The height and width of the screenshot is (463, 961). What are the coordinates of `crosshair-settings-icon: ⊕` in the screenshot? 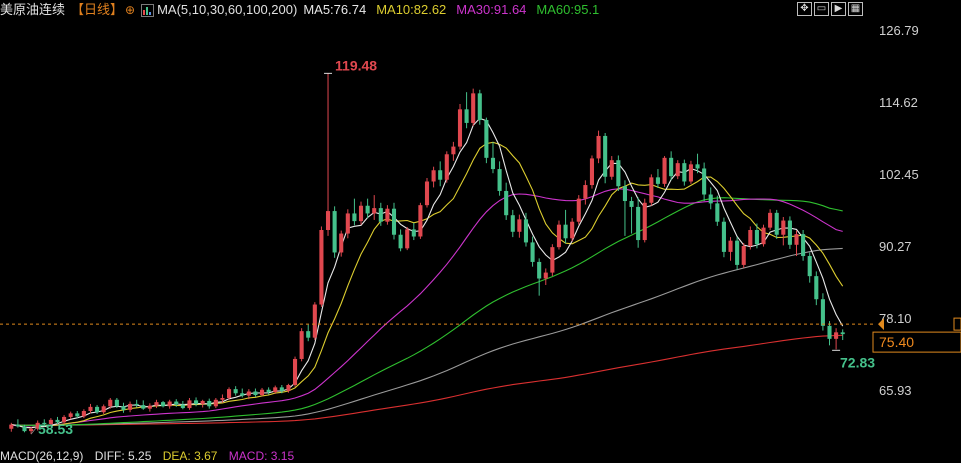 It's located at (130, 10).